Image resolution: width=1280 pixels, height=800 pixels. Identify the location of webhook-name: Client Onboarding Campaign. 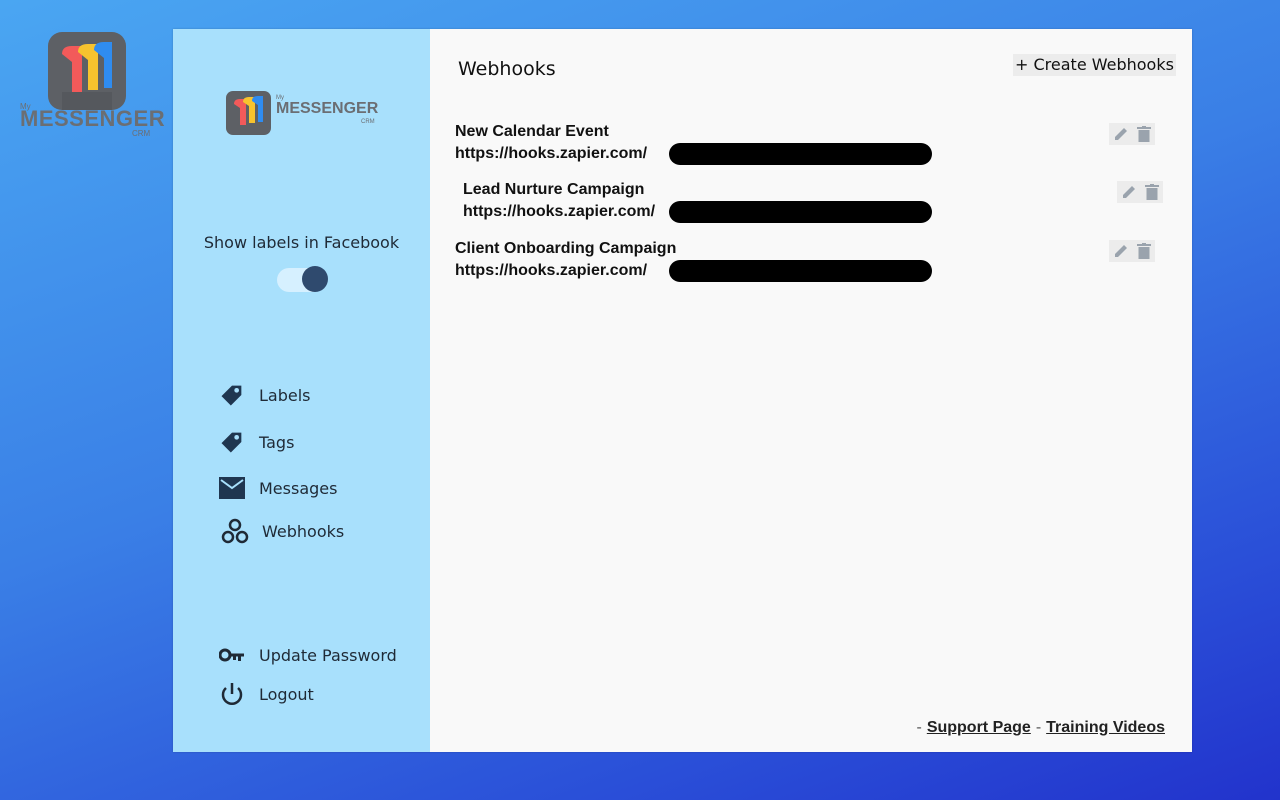
(566, 248).